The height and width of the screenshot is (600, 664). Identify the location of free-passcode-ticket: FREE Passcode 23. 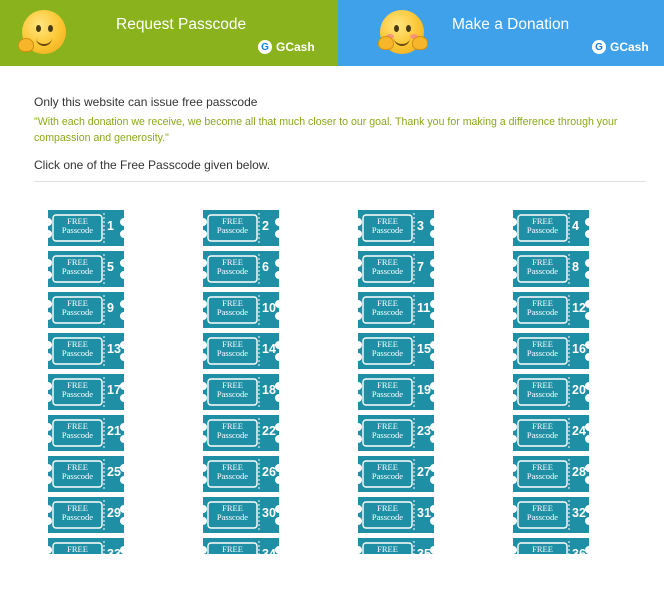
(396, 433).